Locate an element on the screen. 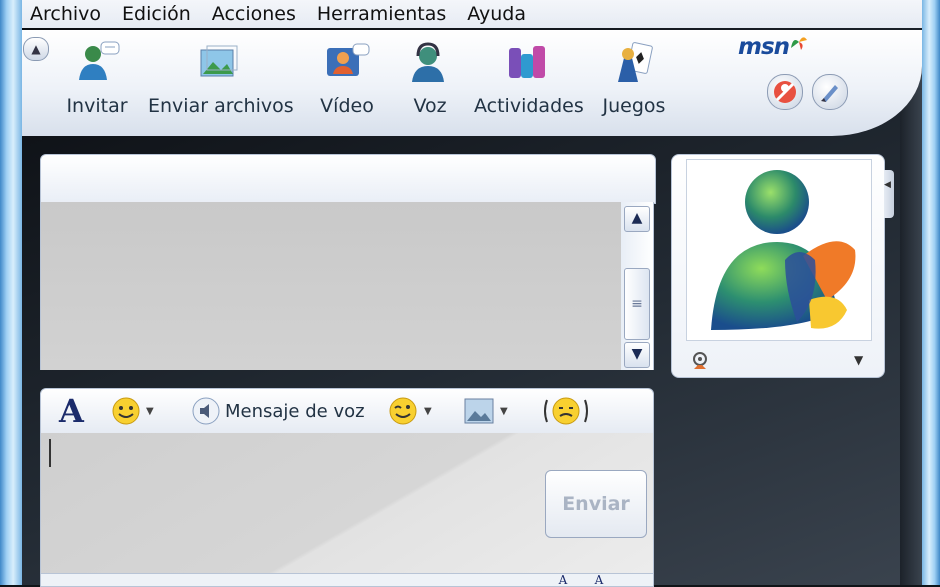  background-image-icon is located at coordinates (479, 411).